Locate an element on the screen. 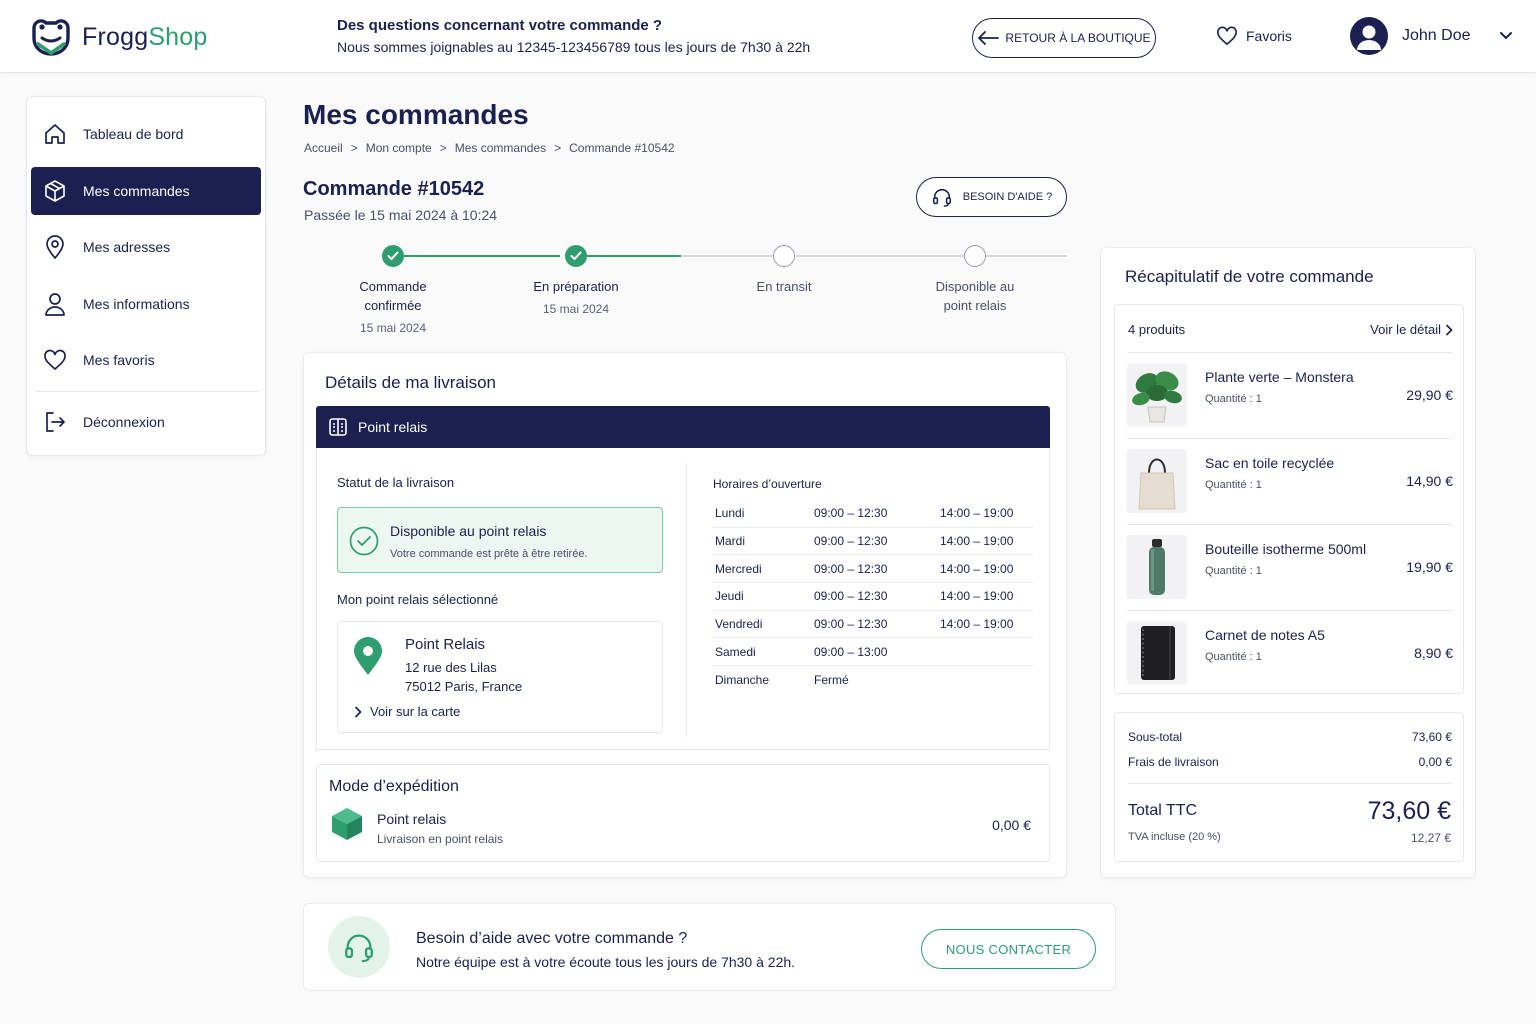 The height and width of the screenshot is (1024, 1536). need-help-button: BESOIN D'AIDE ? is located at coordinates (991, 197).